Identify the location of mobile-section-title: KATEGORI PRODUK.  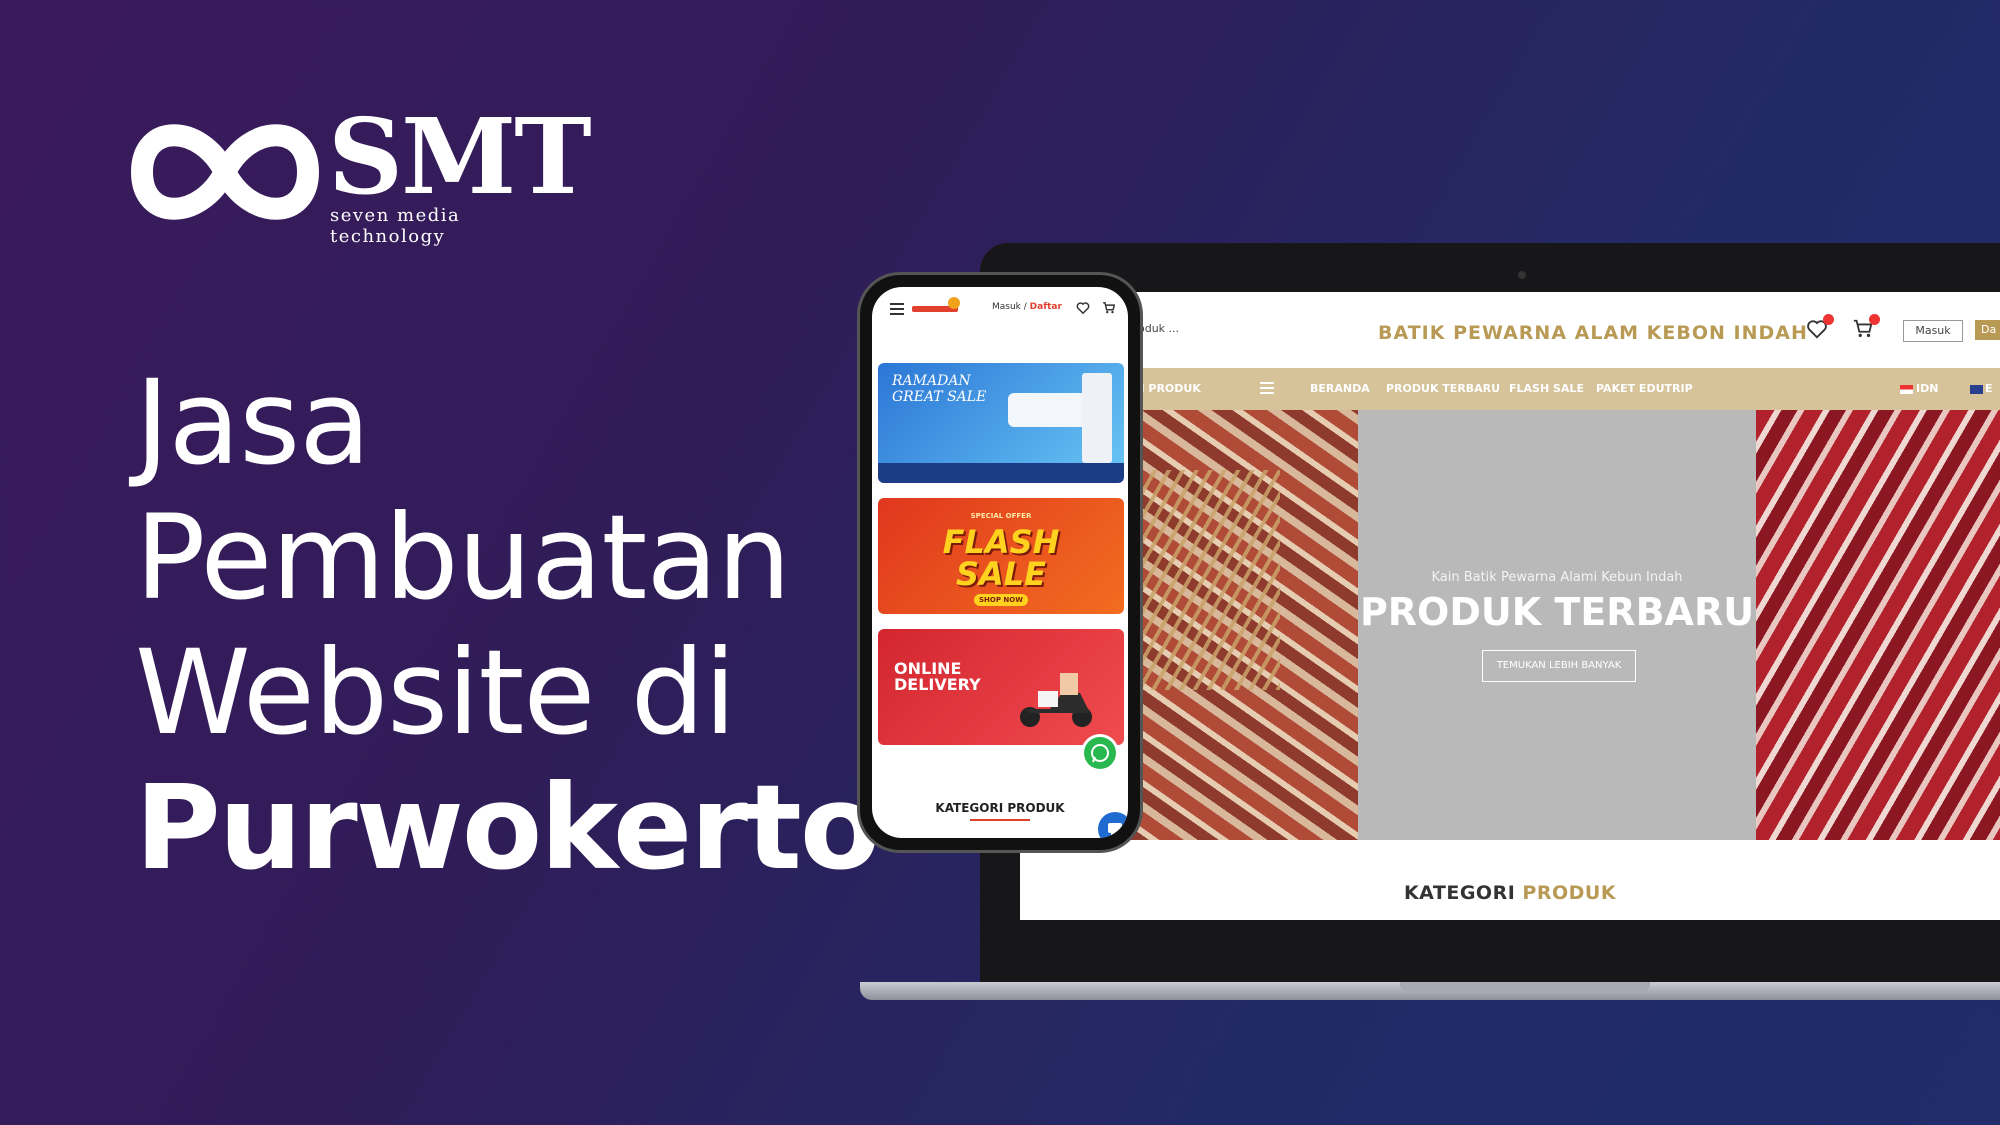
(1000, 808).